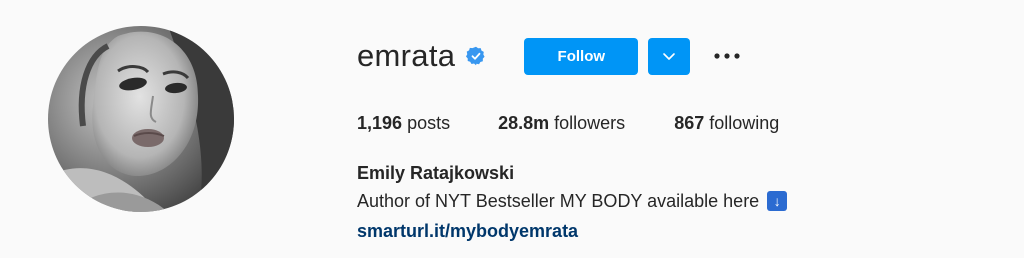 The height and width of the screenshot is (258, 1024). What do you see at coordinates (467, 231) in the screenshot?
I see `bio-link: smarturl.it/mybodyemrata` at bounding box center [467, 231].